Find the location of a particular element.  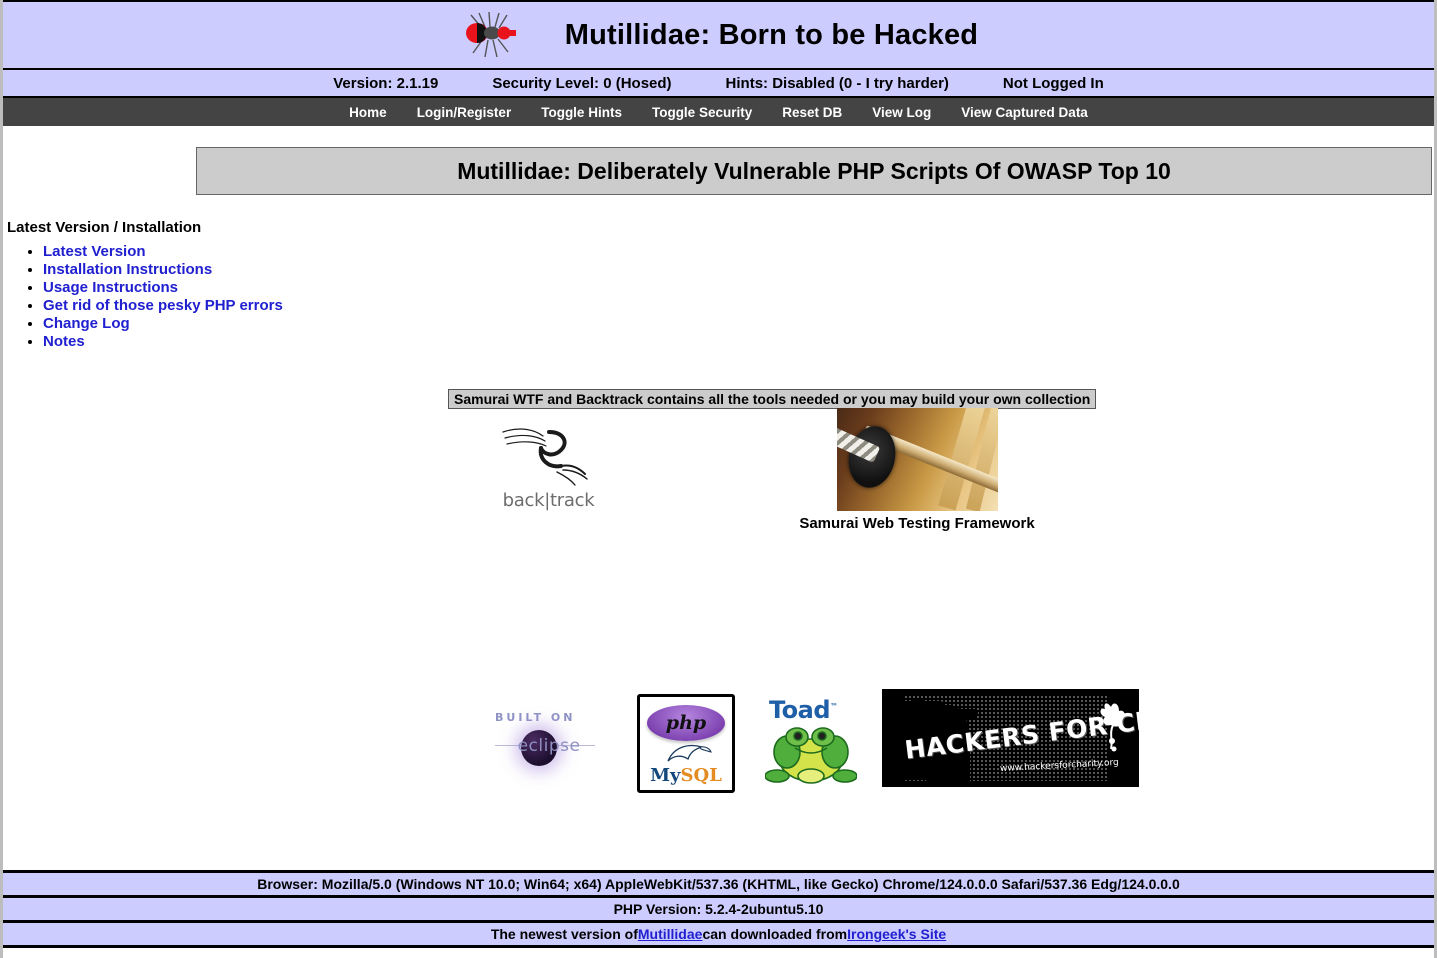

nav-item-view-captured-data: View Captured Data is located at coordinates (1024, 112).